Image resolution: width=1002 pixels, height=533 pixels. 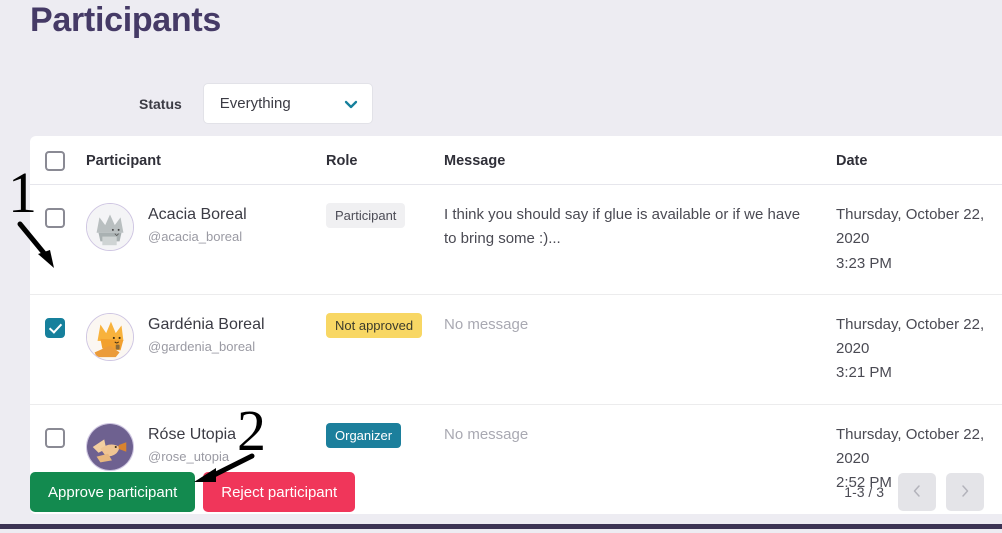 What do you see at coordinates (55, 161) in the screenshot?
I see `select-all-checkbox` at bounding box center [55, 161].